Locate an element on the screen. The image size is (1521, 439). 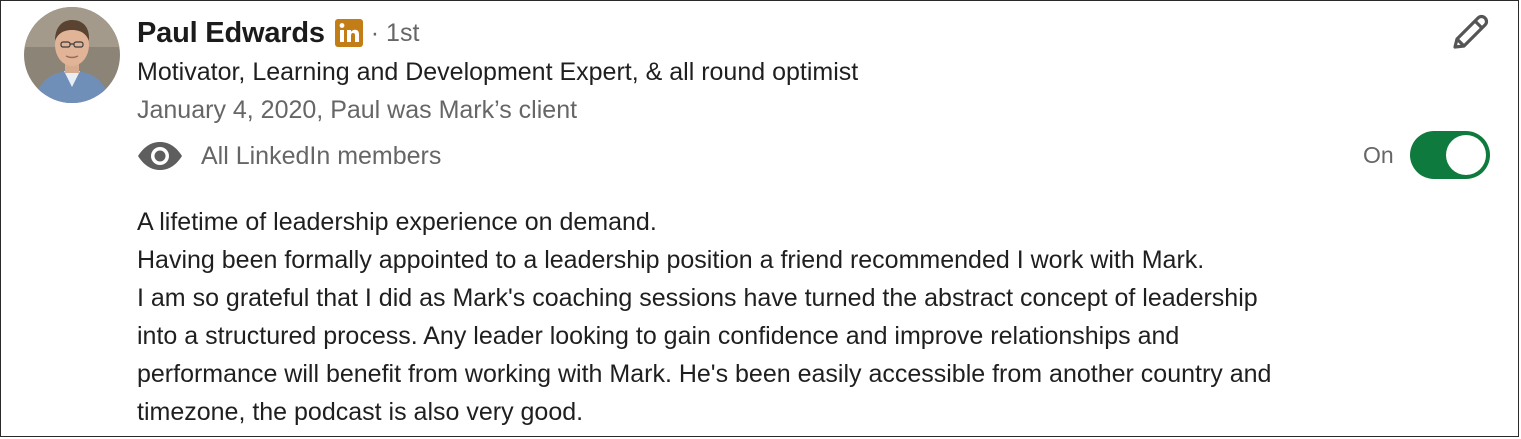
show-recommendation-toggle-area: On is located at coordinates (1426, 155).